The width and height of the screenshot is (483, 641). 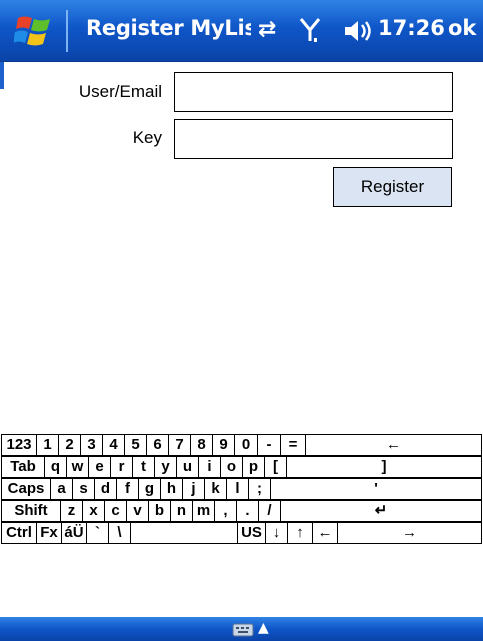 I want to click on key-1: 1, so click(x=47, y=445).